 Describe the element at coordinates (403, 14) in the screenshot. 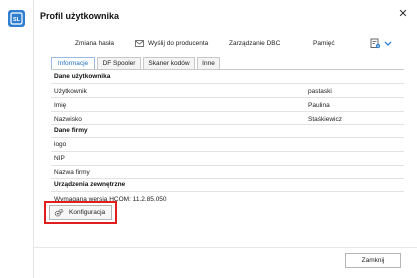

I see `close-icon: ✕` at that location.